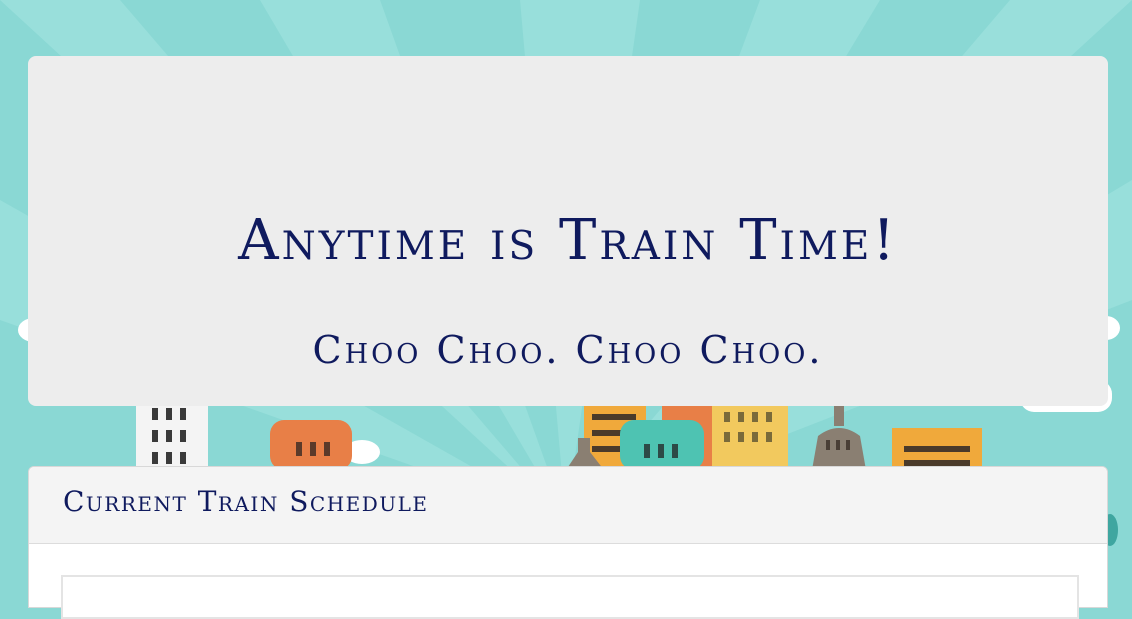 The width and height of the screenshot is (1132, 619). What do you see at coordinates (568, 240) in the screenshot?
I see `page-title: Anytime is Train Time!` at bounding box center [568, 240].